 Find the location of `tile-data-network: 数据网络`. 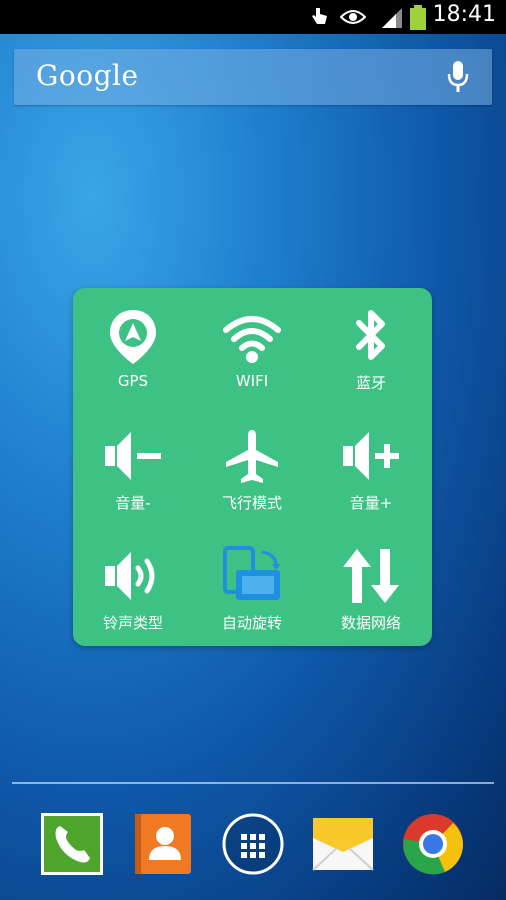

tile-data-network: 数据网络 is located at coordinates (371, 588).